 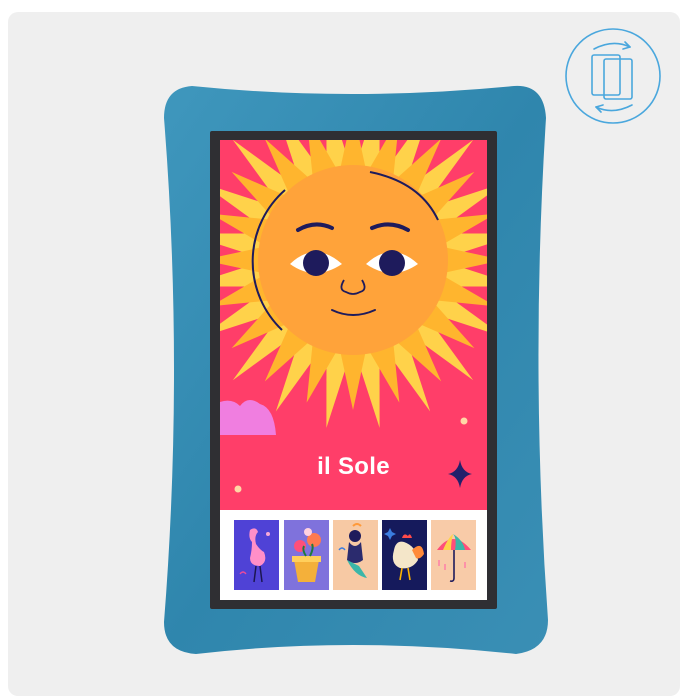 I want to click on thumbnail-umbrella, so click(x=453, y=555).